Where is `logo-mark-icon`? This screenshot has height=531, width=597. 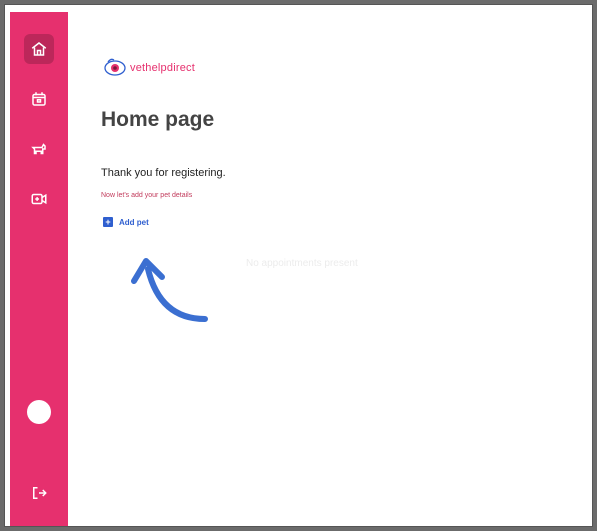
logo-mark-icon is located at coordinates (115, 67).